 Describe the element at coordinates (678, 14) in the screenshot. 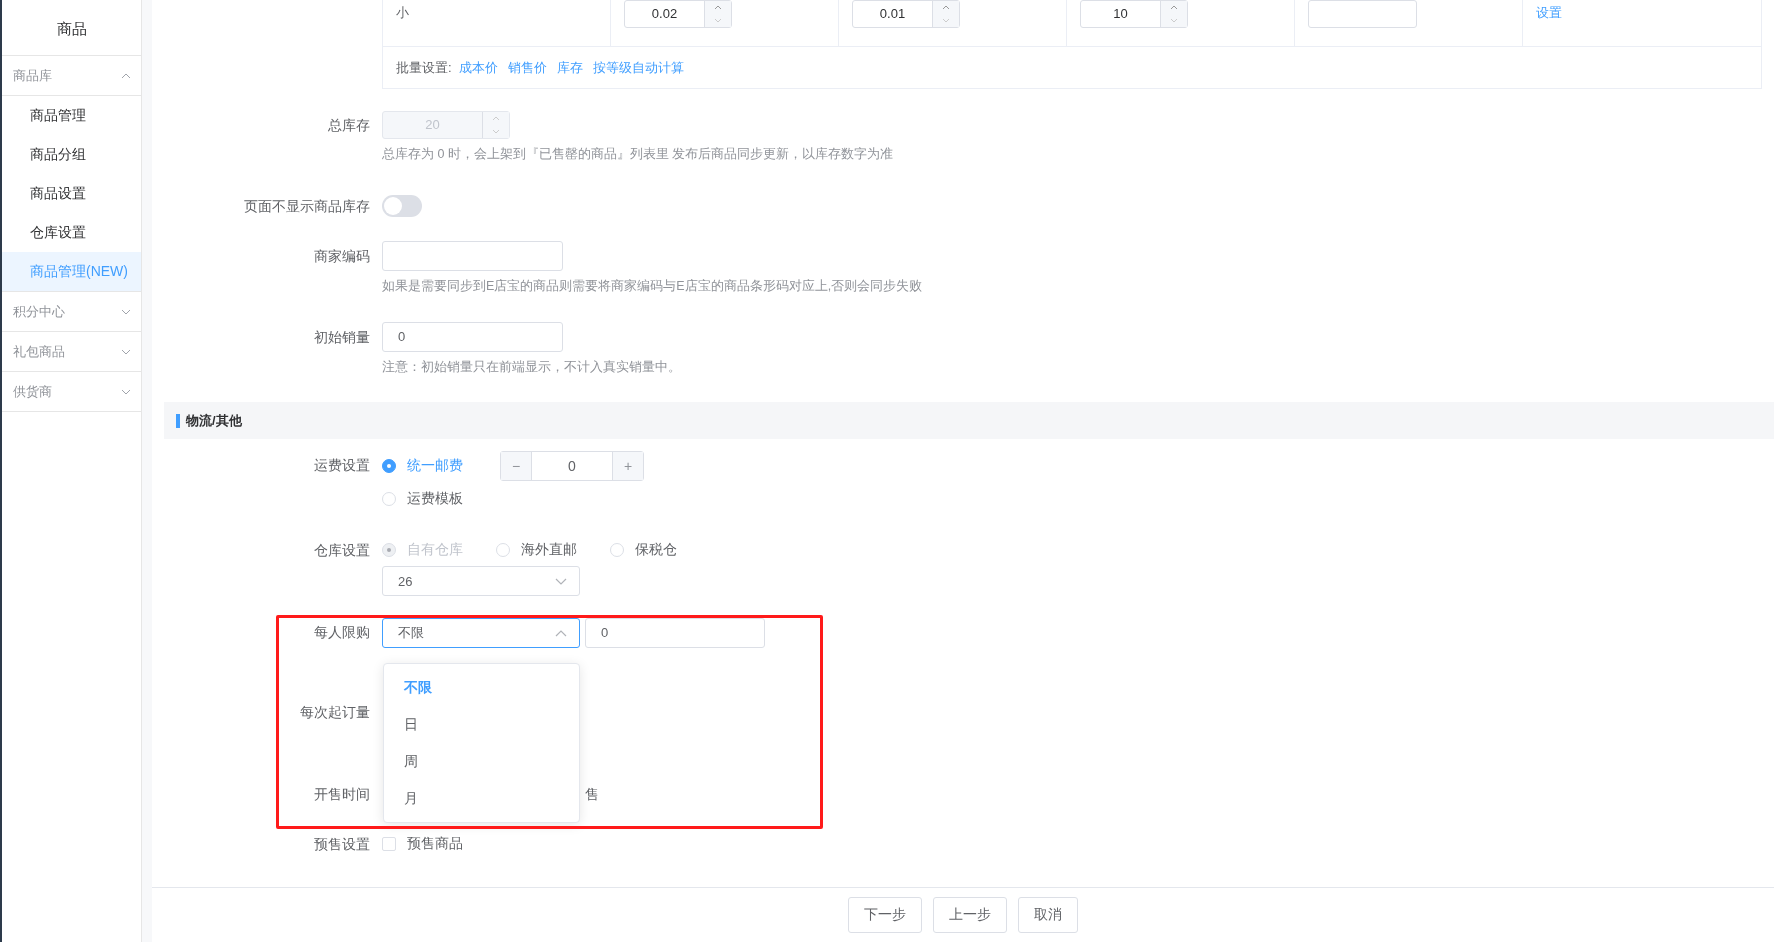

I see `number-stepper: 0.02` at that location.